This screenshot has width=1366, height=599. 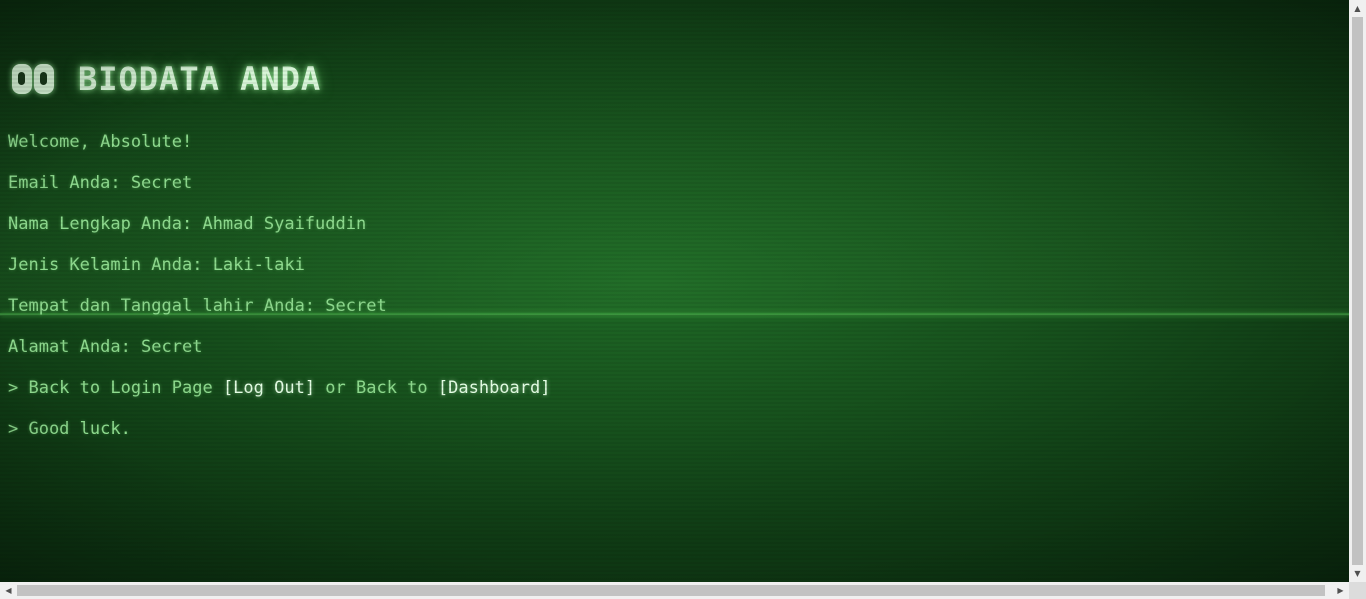 What do you see at coordinates (100, 183) in the screenshot?
I see `email-text: Email Anda: Secret` at bounding box center [100, 183].